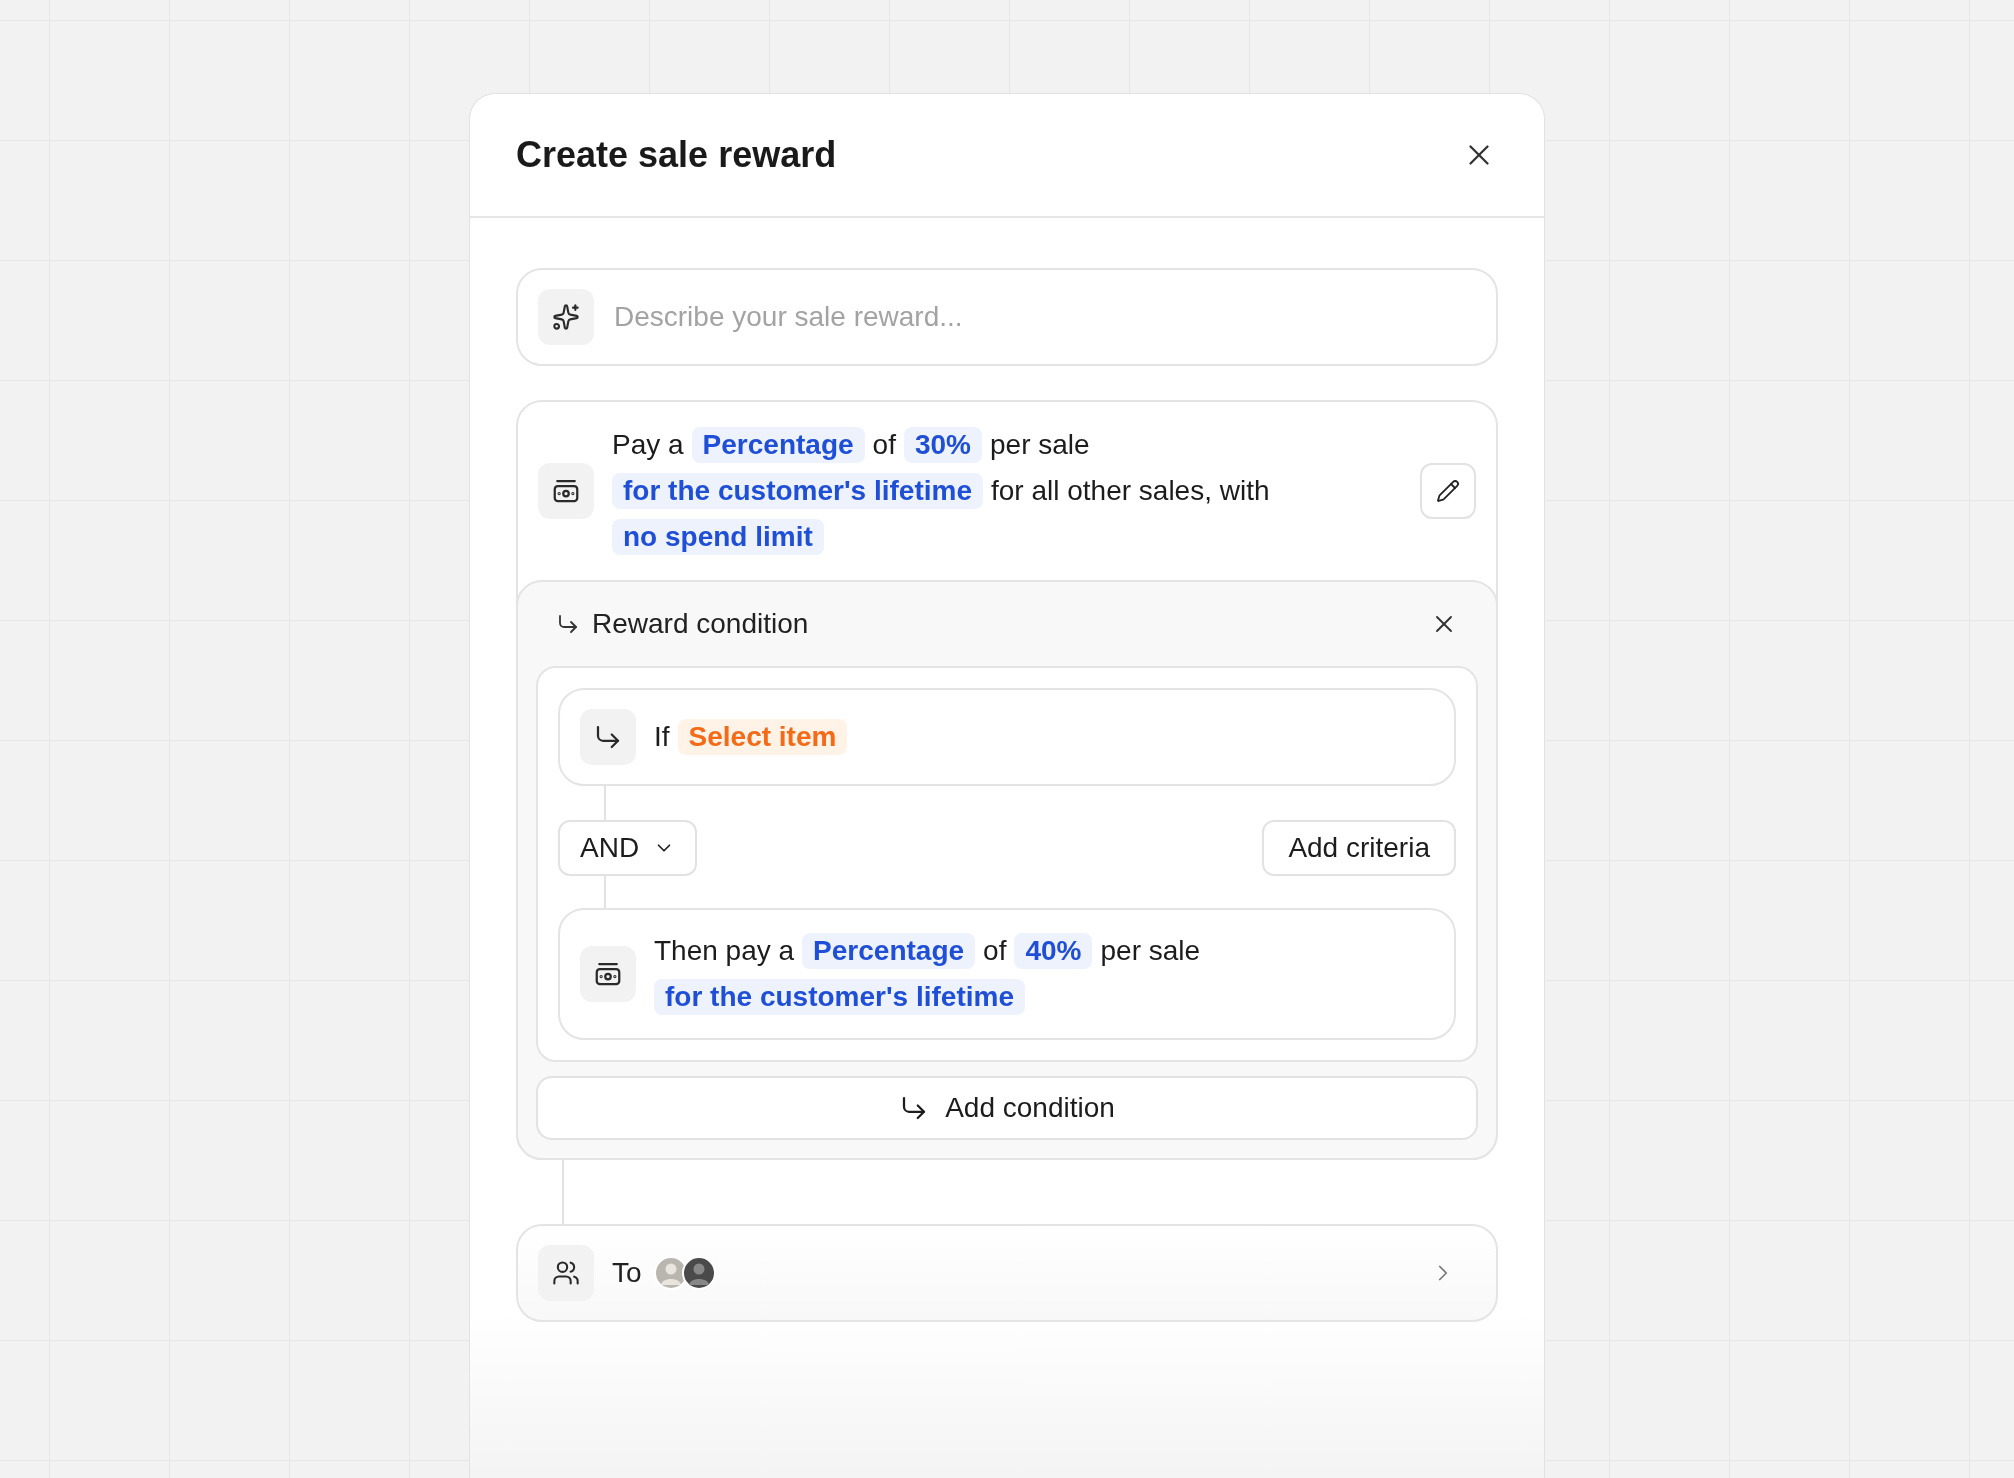  I want to click on corner-arrow-icon, so click(568, 624).